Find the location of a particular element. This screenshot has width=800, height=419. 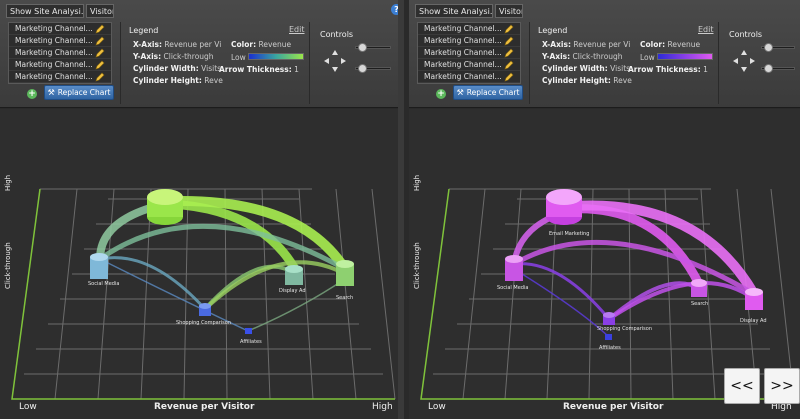

previous-button: << is located at coordinates (742, 386).